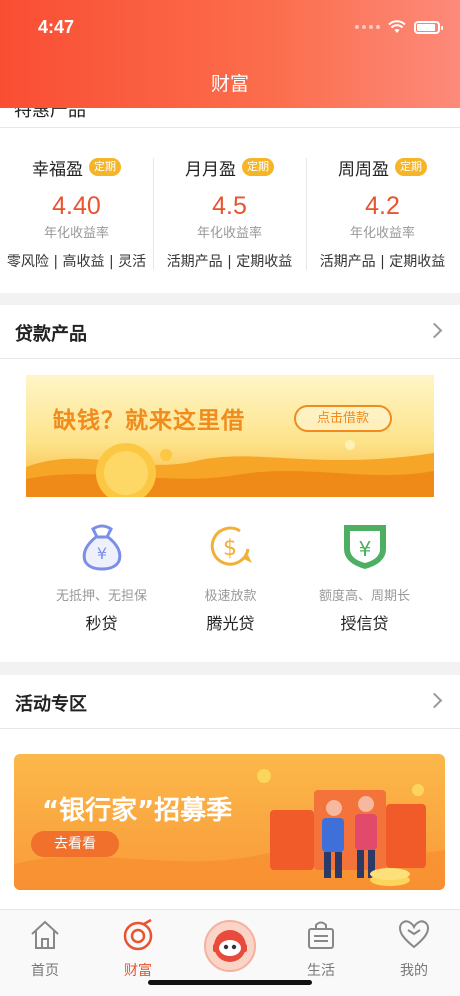 The image size is (460, 996). I want to click on loan-item-name: 腾光贷, so click(230, 623).